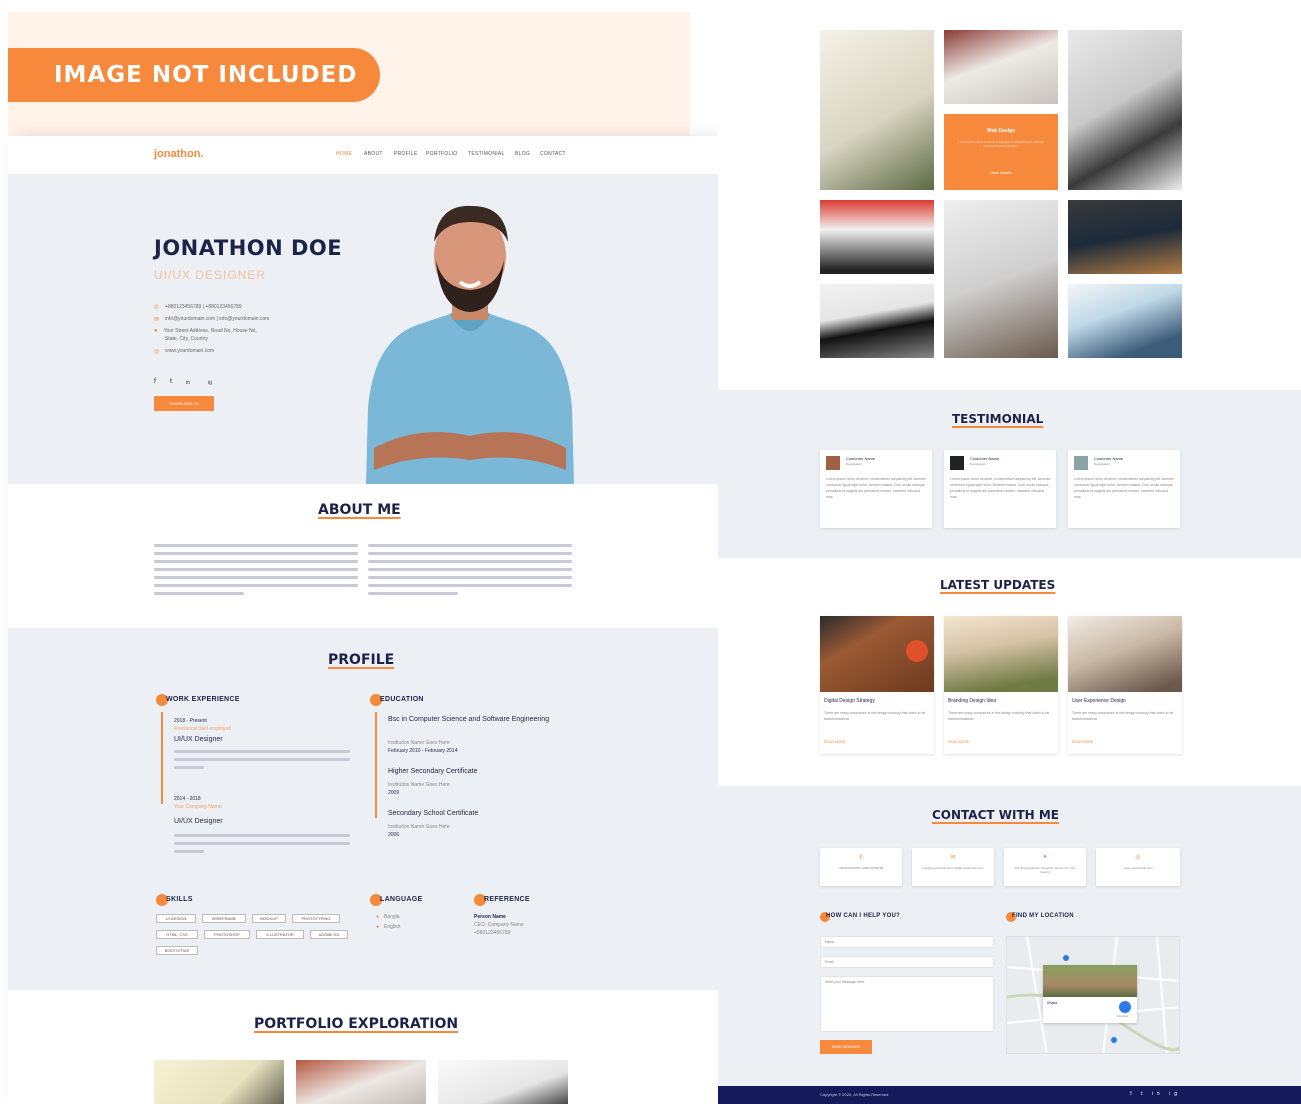 The height and width of the screenshot is (1104, 1301). I want to click on address-line: ● Your Street Address, Road No, House No,, so click(205, 331).